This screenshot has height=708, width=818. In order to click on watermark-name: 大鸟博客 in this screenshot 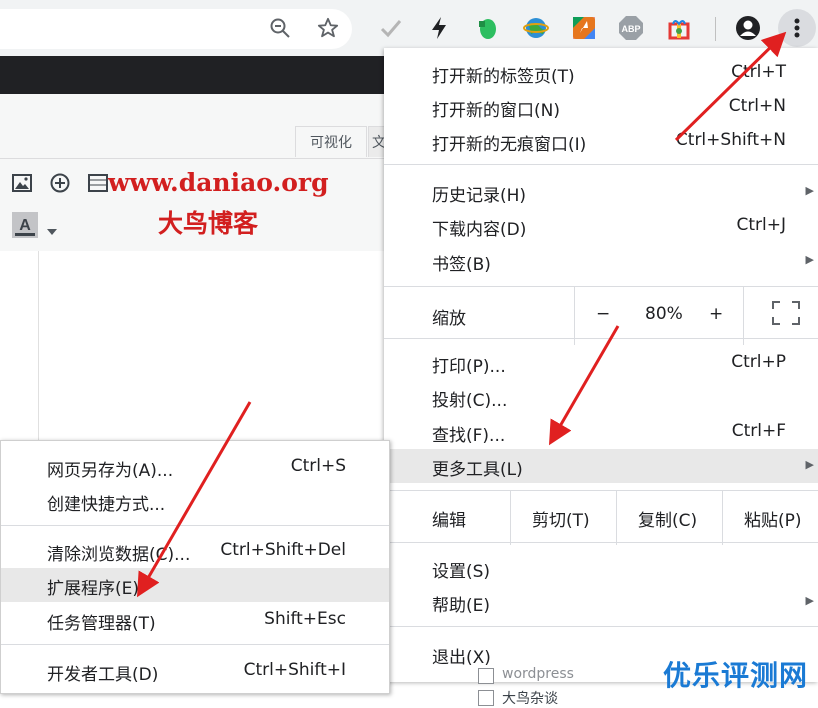, I will do `click(208, 223)`.